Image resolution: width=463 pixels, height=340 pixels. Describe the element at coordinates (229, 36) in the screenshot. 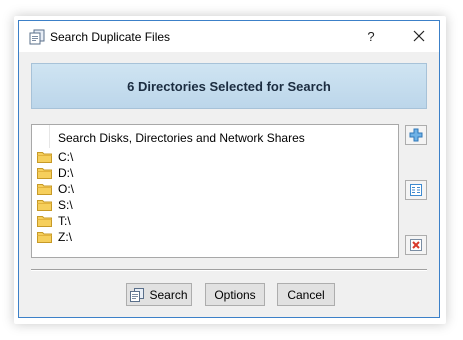

I see `title-bar: Search Duplicate Files ?` at that location.